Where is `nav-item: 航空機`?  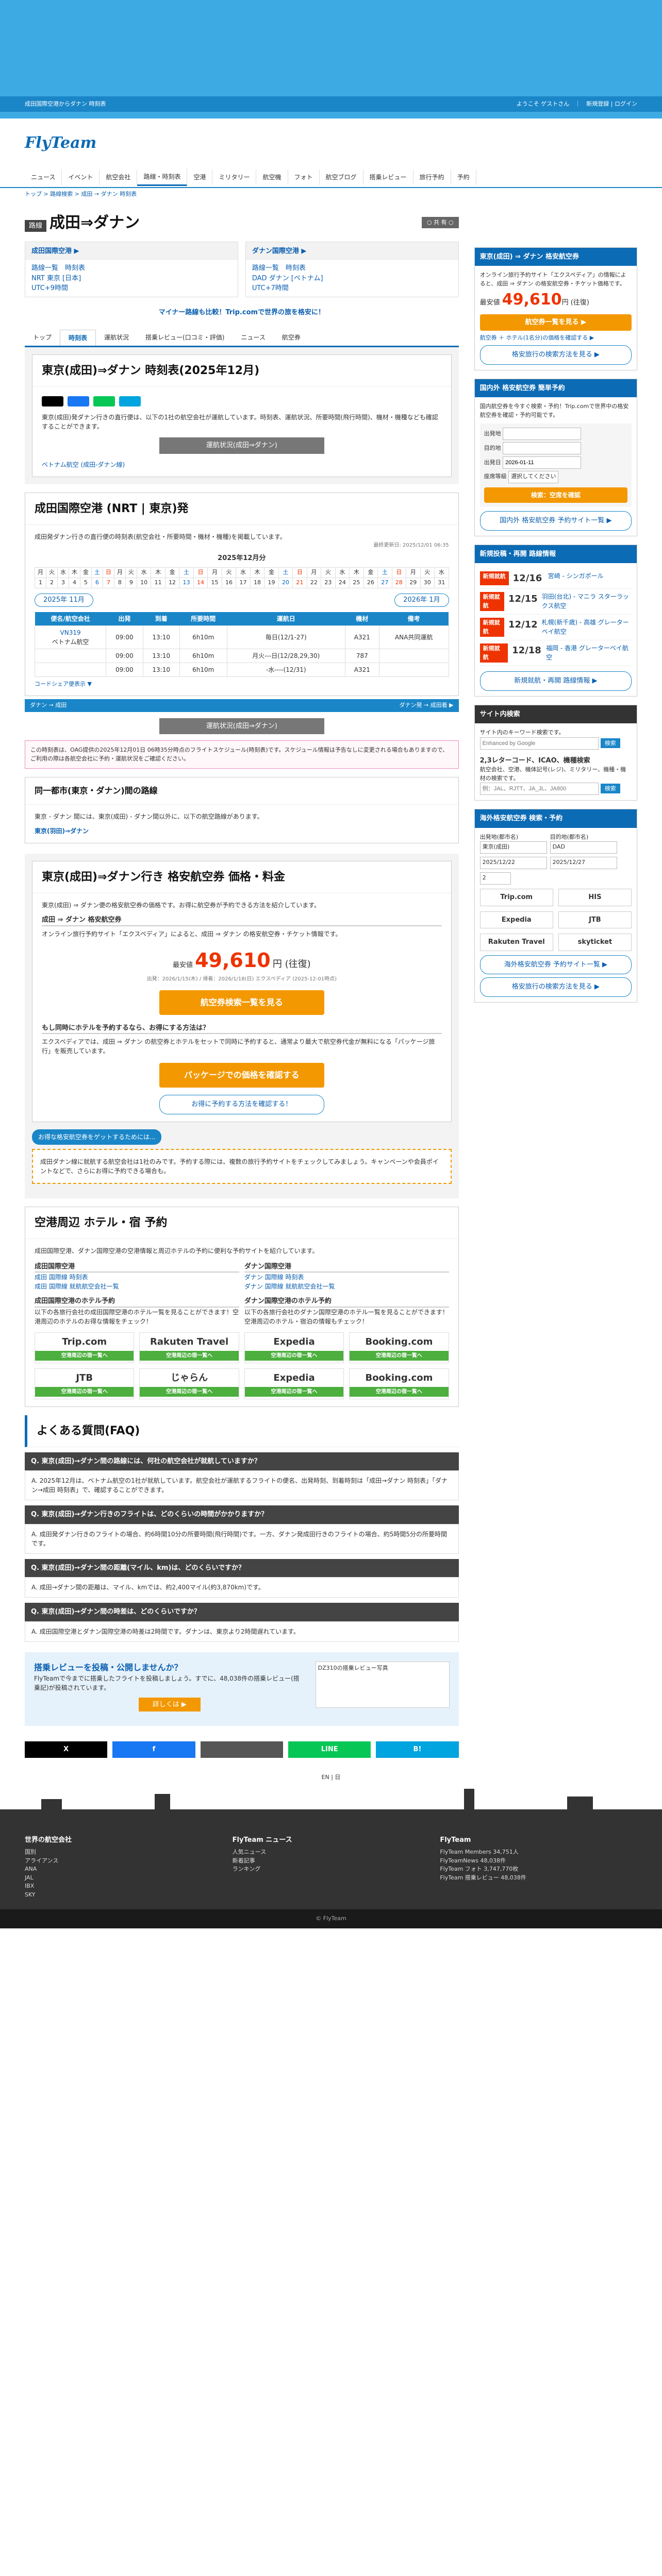 nav-item: 航空機 is located at coordinates (272, 177).